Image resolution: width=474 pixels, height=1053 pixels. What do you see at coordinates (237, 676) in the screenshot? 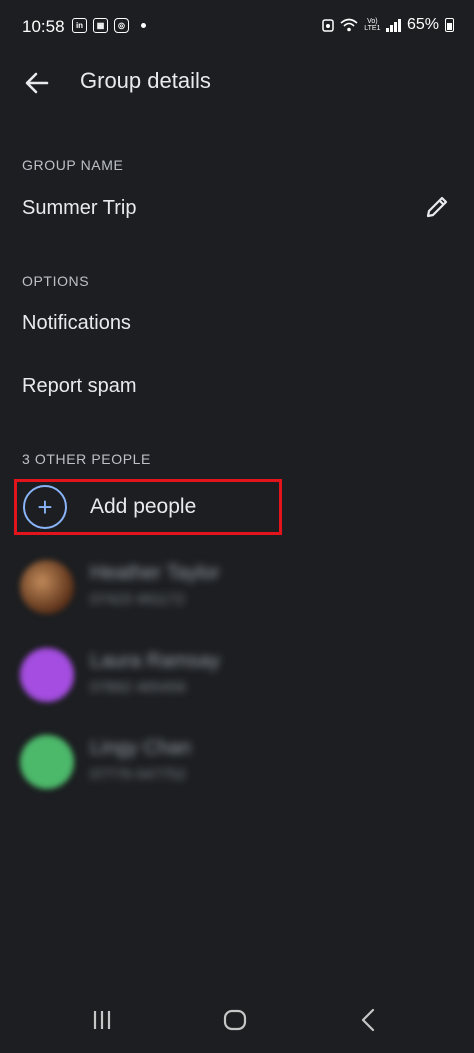
I see `contact-row: Laura Ramsay 07892 465456` at bounding box center [237, 676].